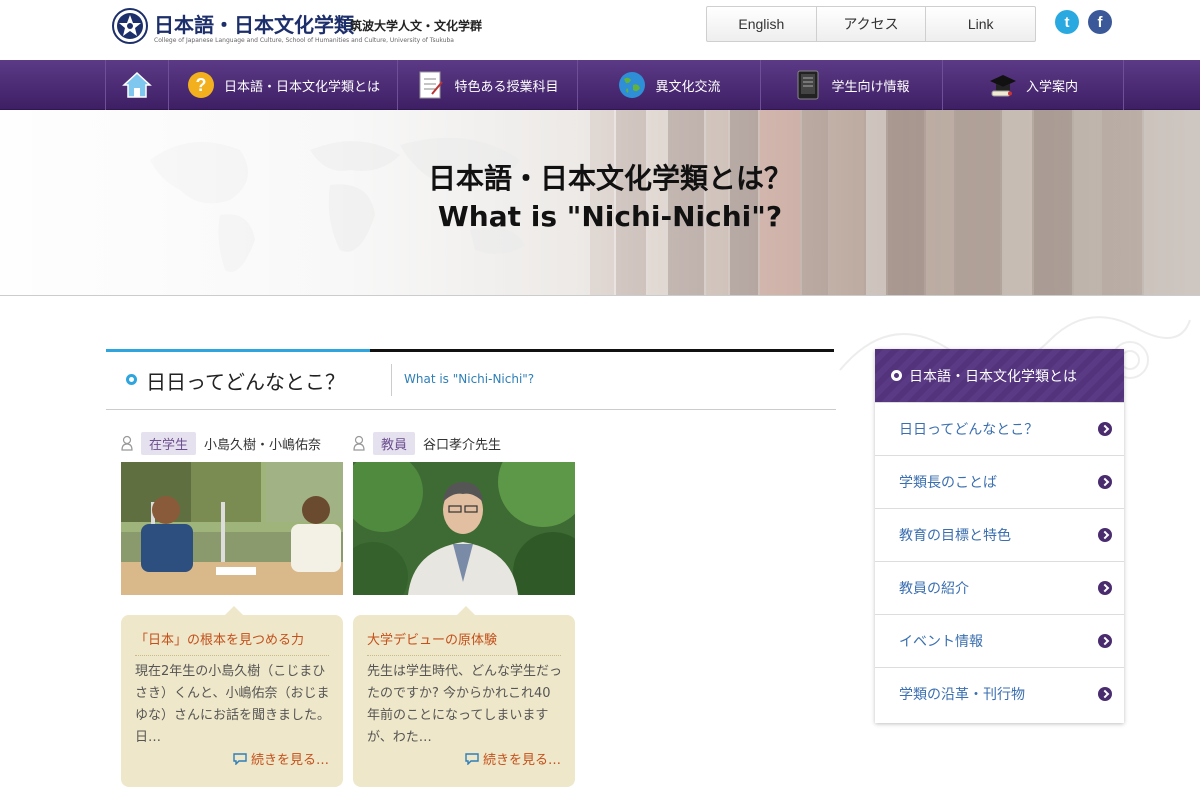 The image size is (1200, 791). I want to click on sidebar-item-label: 学類の沿革・刊行物, so click(962, 695).